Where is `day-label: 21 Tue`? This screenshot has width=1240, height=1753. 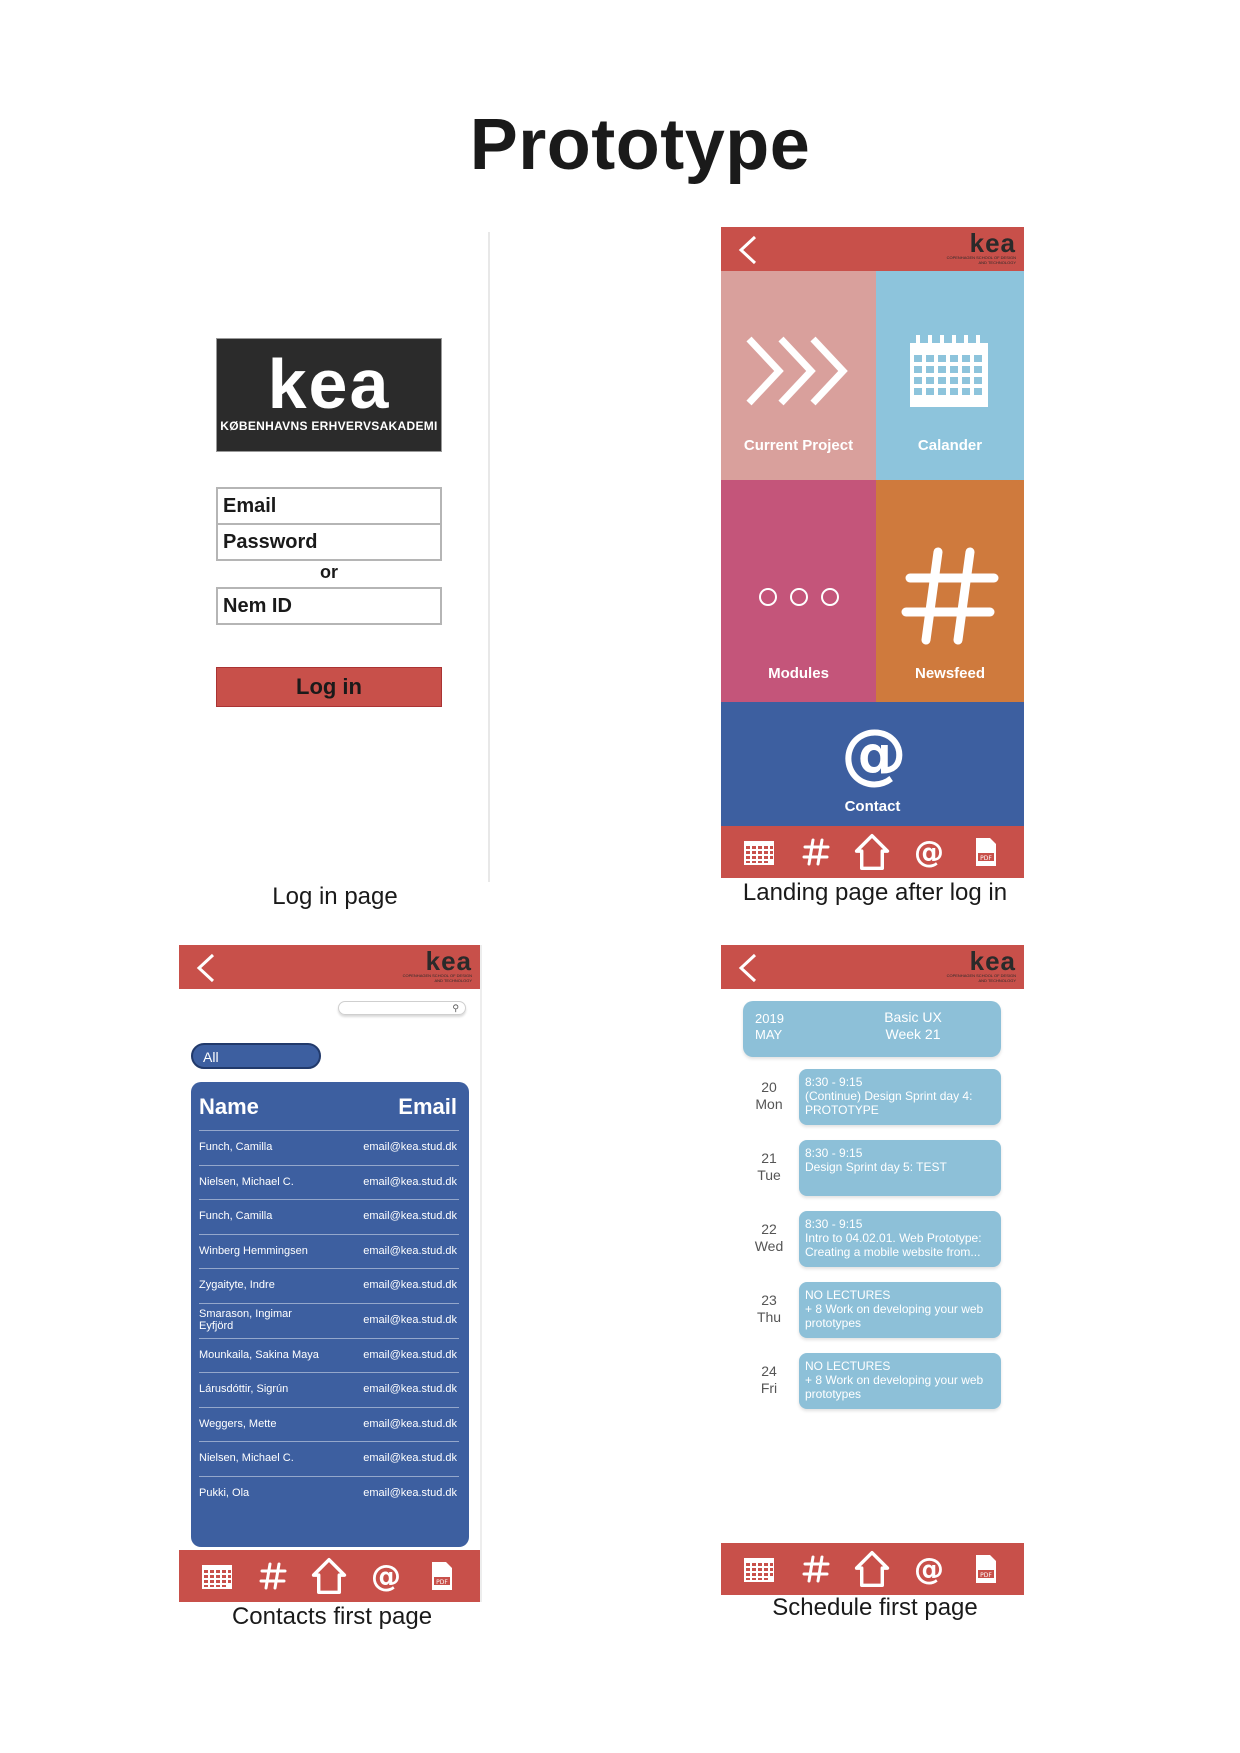 day-label: 21 Tue is located at coordinates (769, 1167).